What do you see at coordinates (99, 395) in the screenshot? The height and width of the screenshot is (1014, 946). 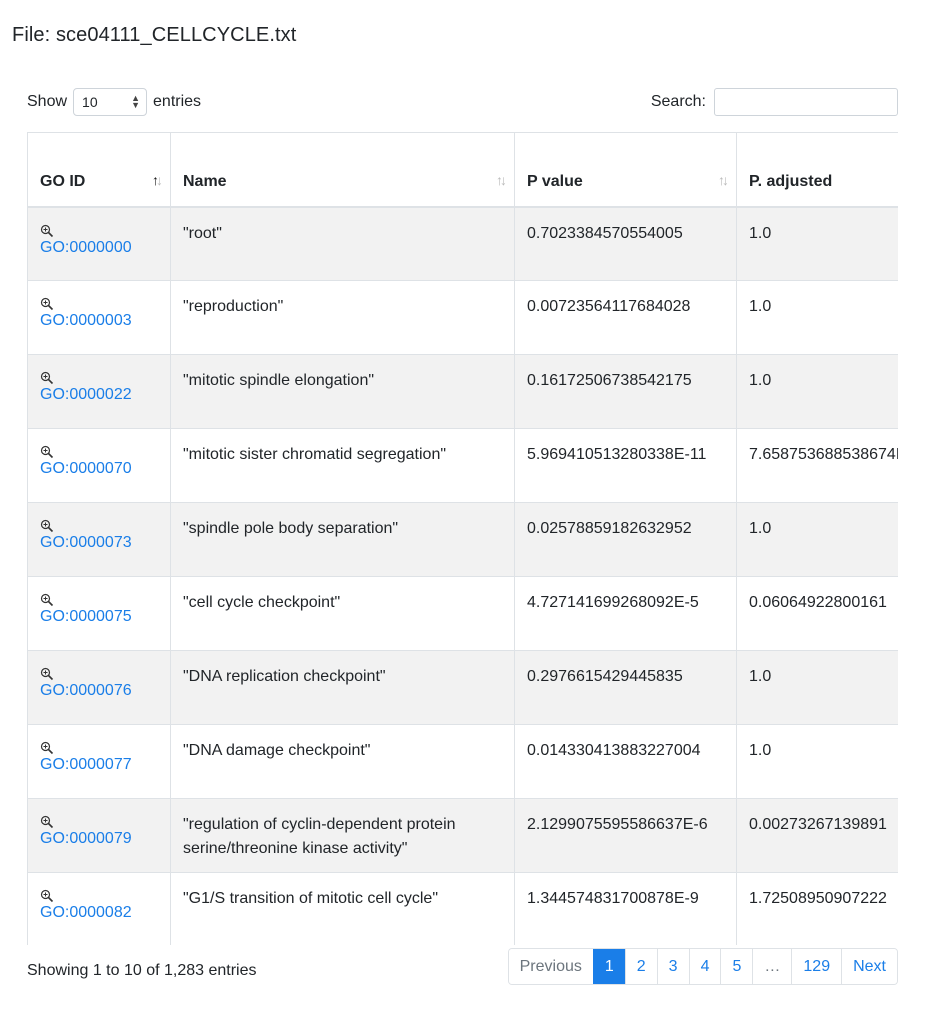 I see `go-id-link: GO:0000022` at bounding box center [99, 395].